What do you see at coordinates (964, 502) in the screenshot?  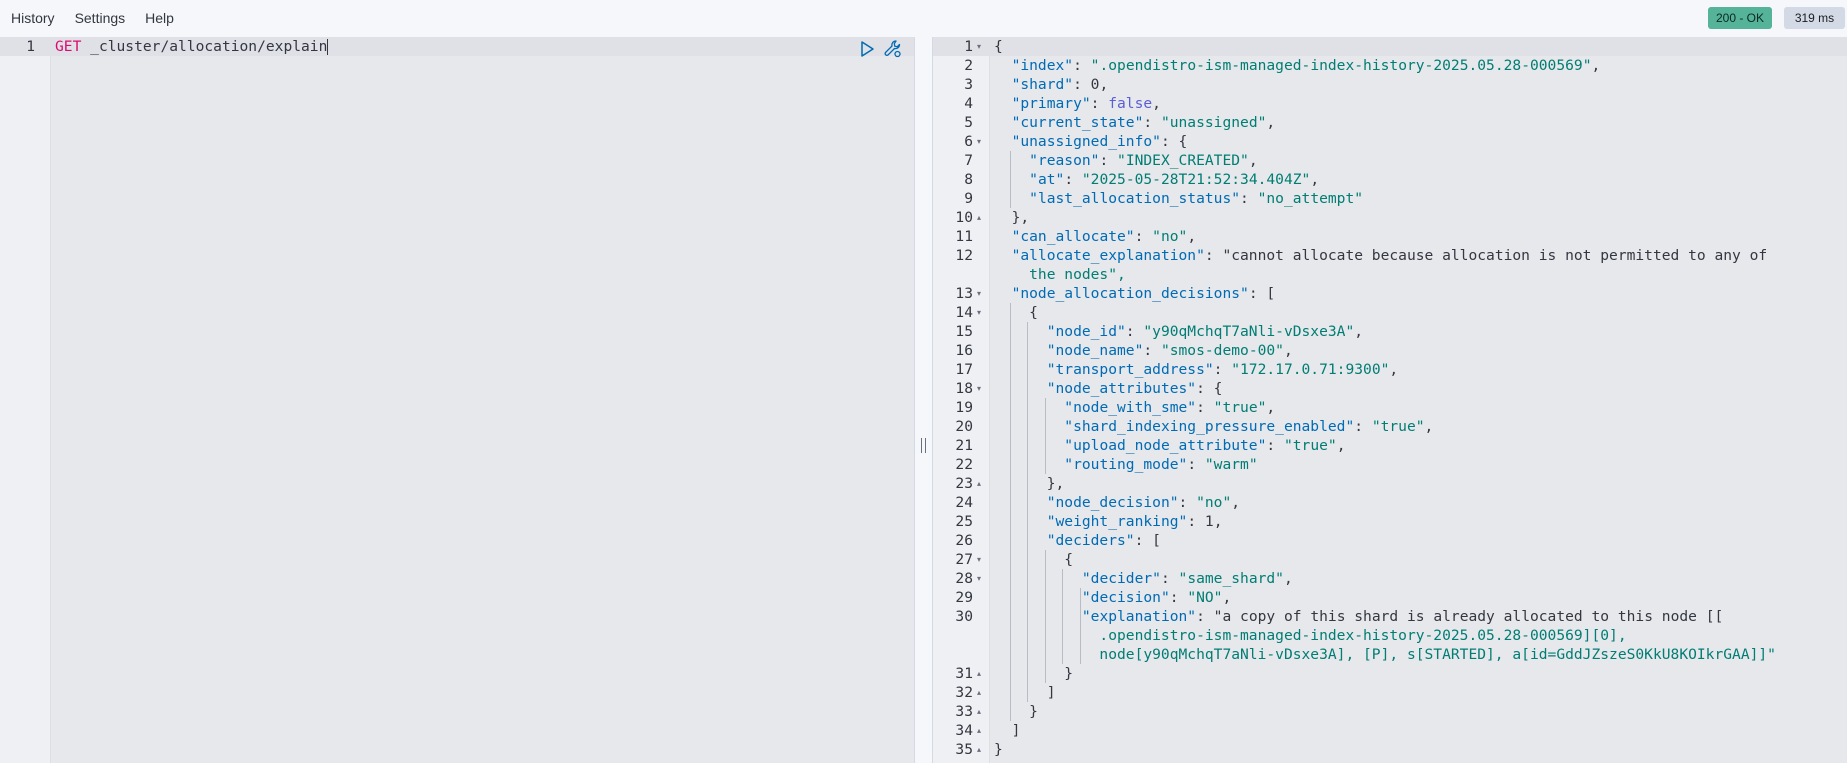 I see `response-line-number: 24` at bounding box center [964, 502].